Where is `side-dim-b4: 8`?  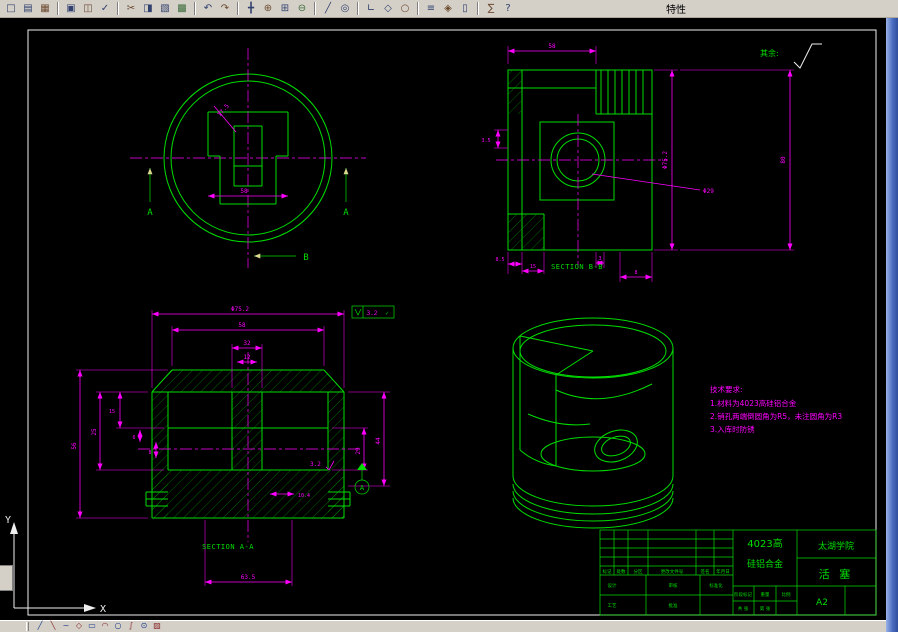 side-dim-b4: 8 is located at coordinates (635, 273).